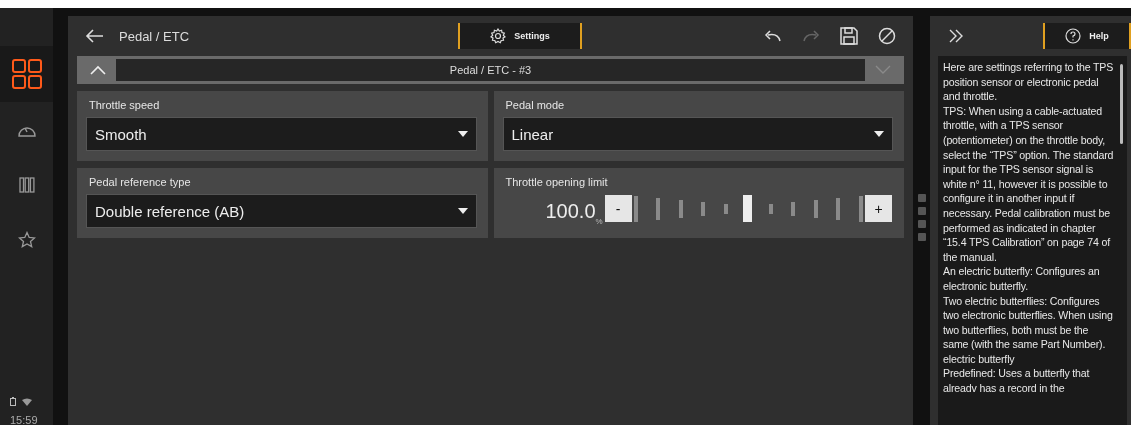  I want to click on slider-thumb, so click(748, 208).